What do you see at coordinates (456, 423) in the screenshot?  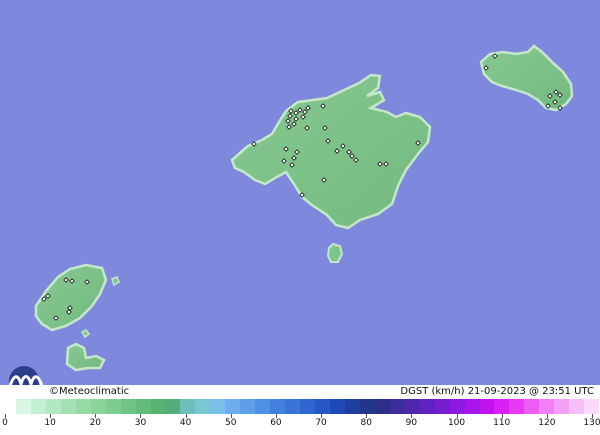 I see `legend-tick-label: 100` at bounding box center [456, 423].